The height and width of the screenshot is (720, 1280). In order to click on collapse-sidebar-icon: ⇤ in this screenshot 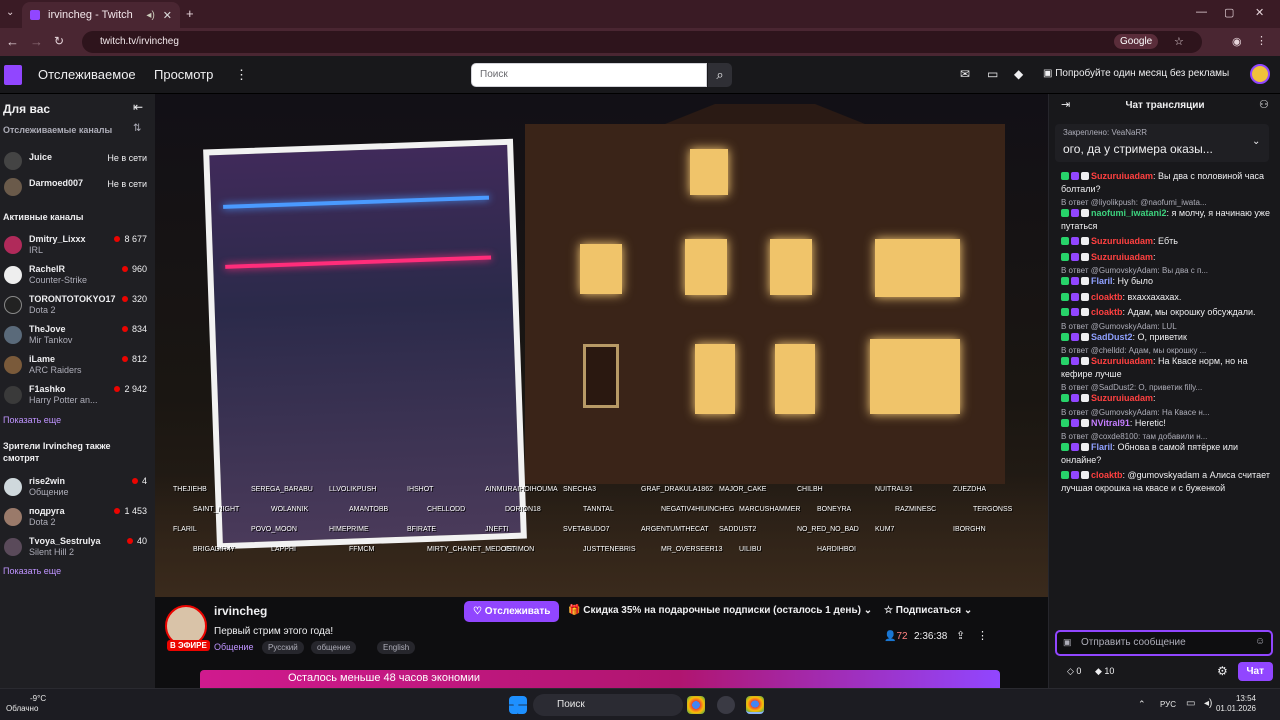, I will do `click(138, 107)`.